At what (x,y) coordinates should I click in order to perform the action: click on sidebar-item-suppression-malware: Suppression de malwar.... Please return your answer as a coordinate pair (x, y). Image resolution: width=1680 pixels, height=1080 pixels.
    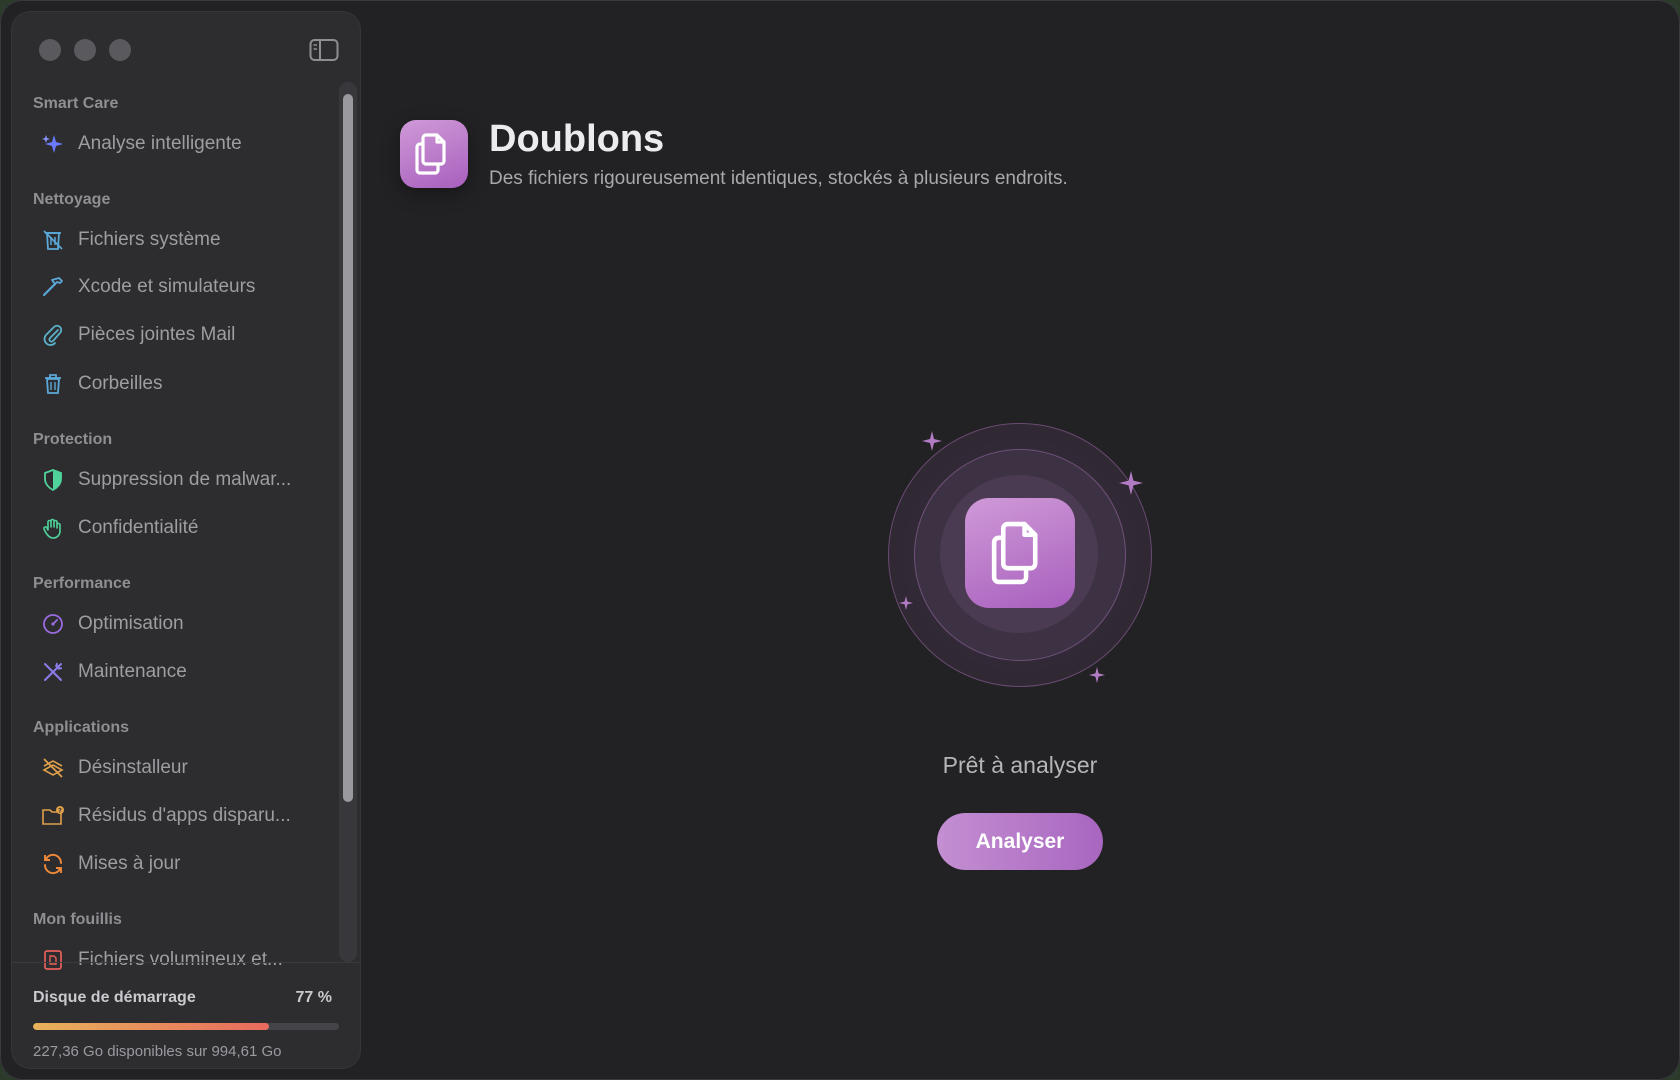
    Looking at the image, I should click on (178, 480).